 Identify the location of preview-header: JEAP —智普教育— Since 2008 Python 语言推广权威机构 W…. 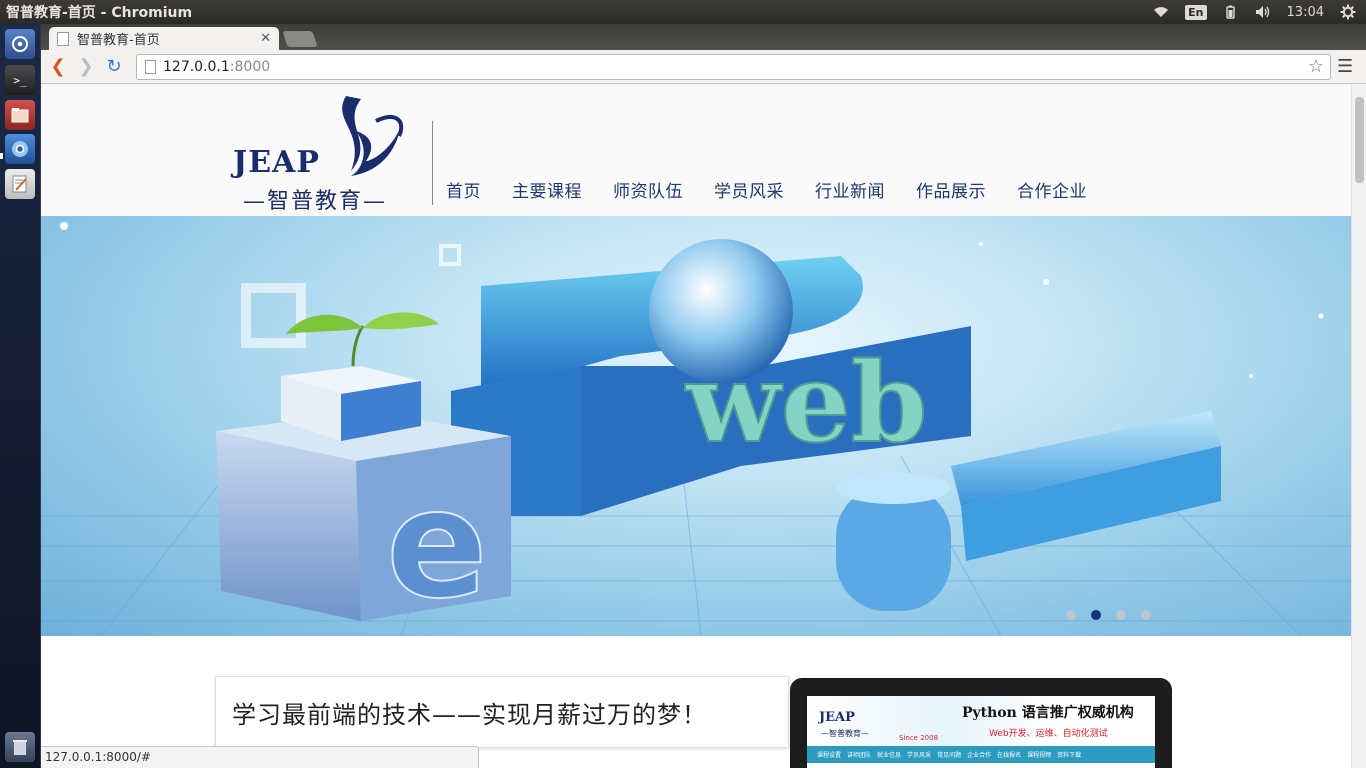
(981, 721).